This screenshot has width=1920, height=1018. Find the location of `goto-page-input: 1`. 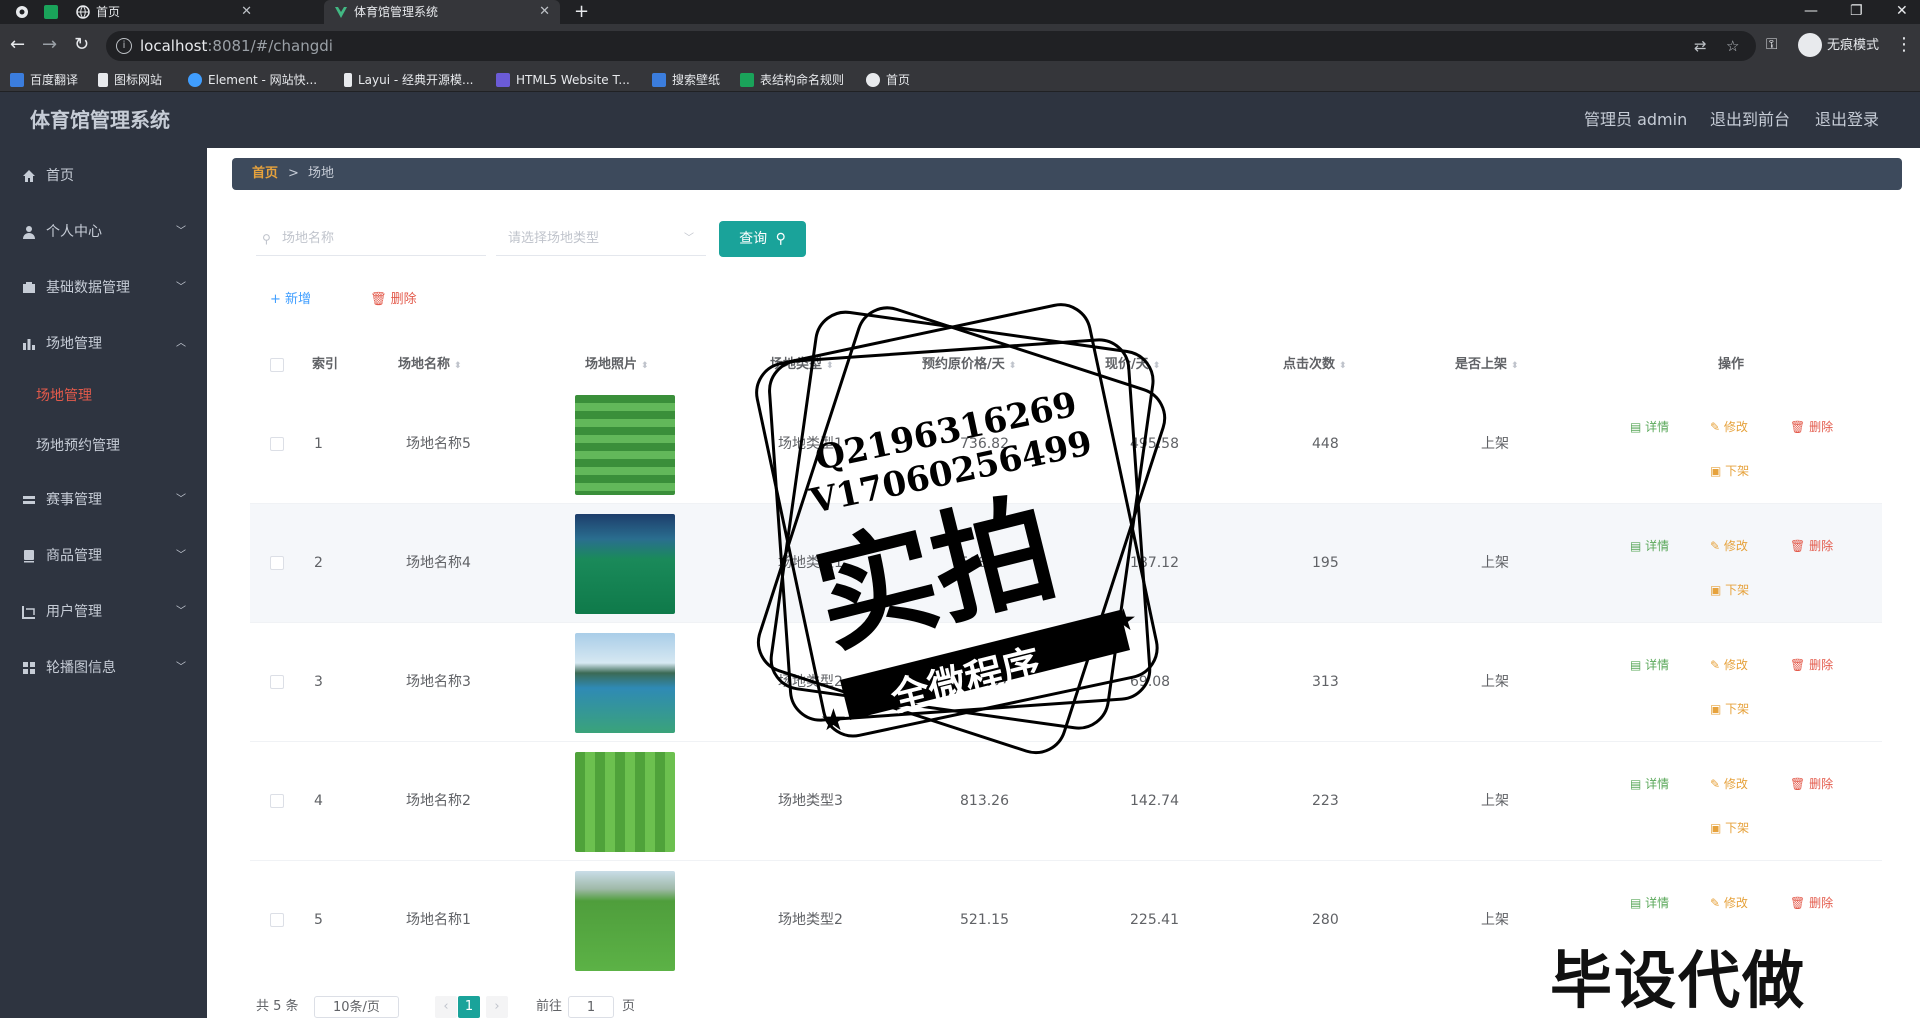

goto-page-input: 1 is located at coordinates (591, 1007).